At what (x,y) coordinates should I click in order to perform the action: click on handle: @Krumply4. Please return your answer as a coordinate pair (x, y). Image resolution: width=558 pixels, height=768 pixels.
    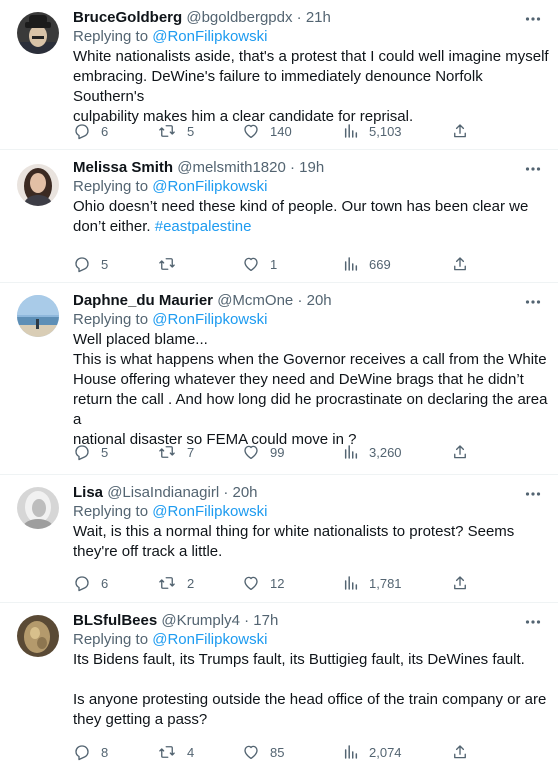
    Looking at the image, I should click on (200, 620).